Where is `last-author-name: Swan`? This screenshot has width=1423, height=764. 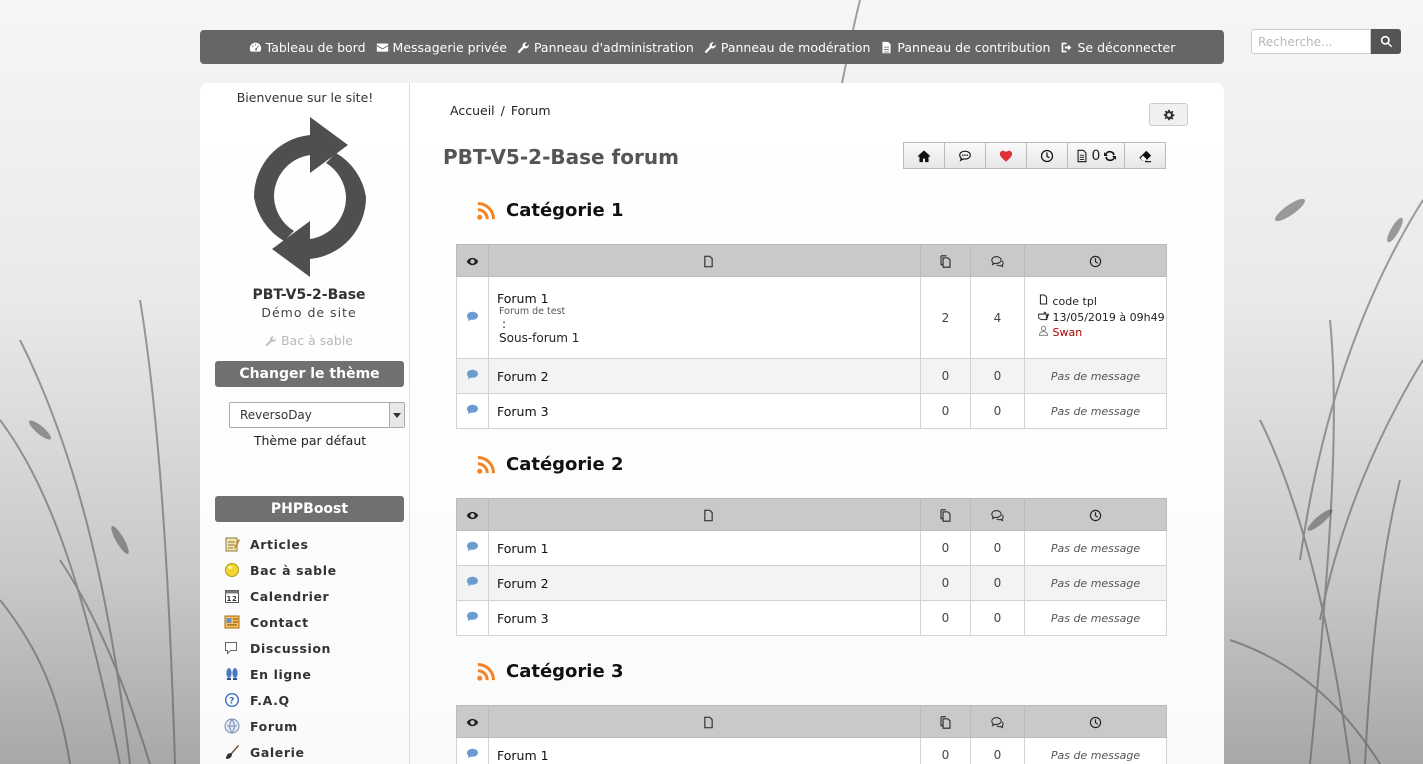
last-author-name: Swan is located at coordinates (1068, 332).